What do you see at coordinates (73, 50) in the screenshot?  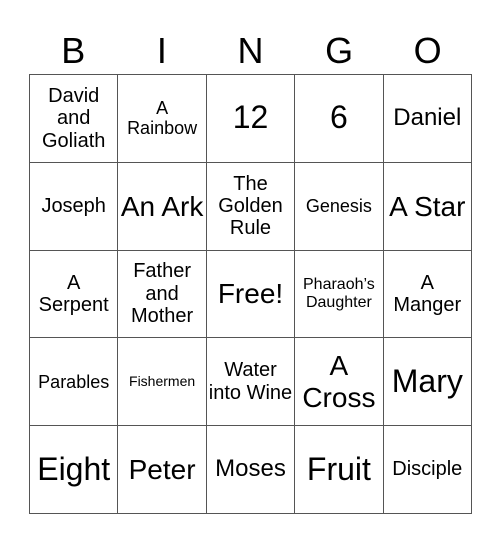 I see `header-letter-b: B` at bounding box center [73, 50].